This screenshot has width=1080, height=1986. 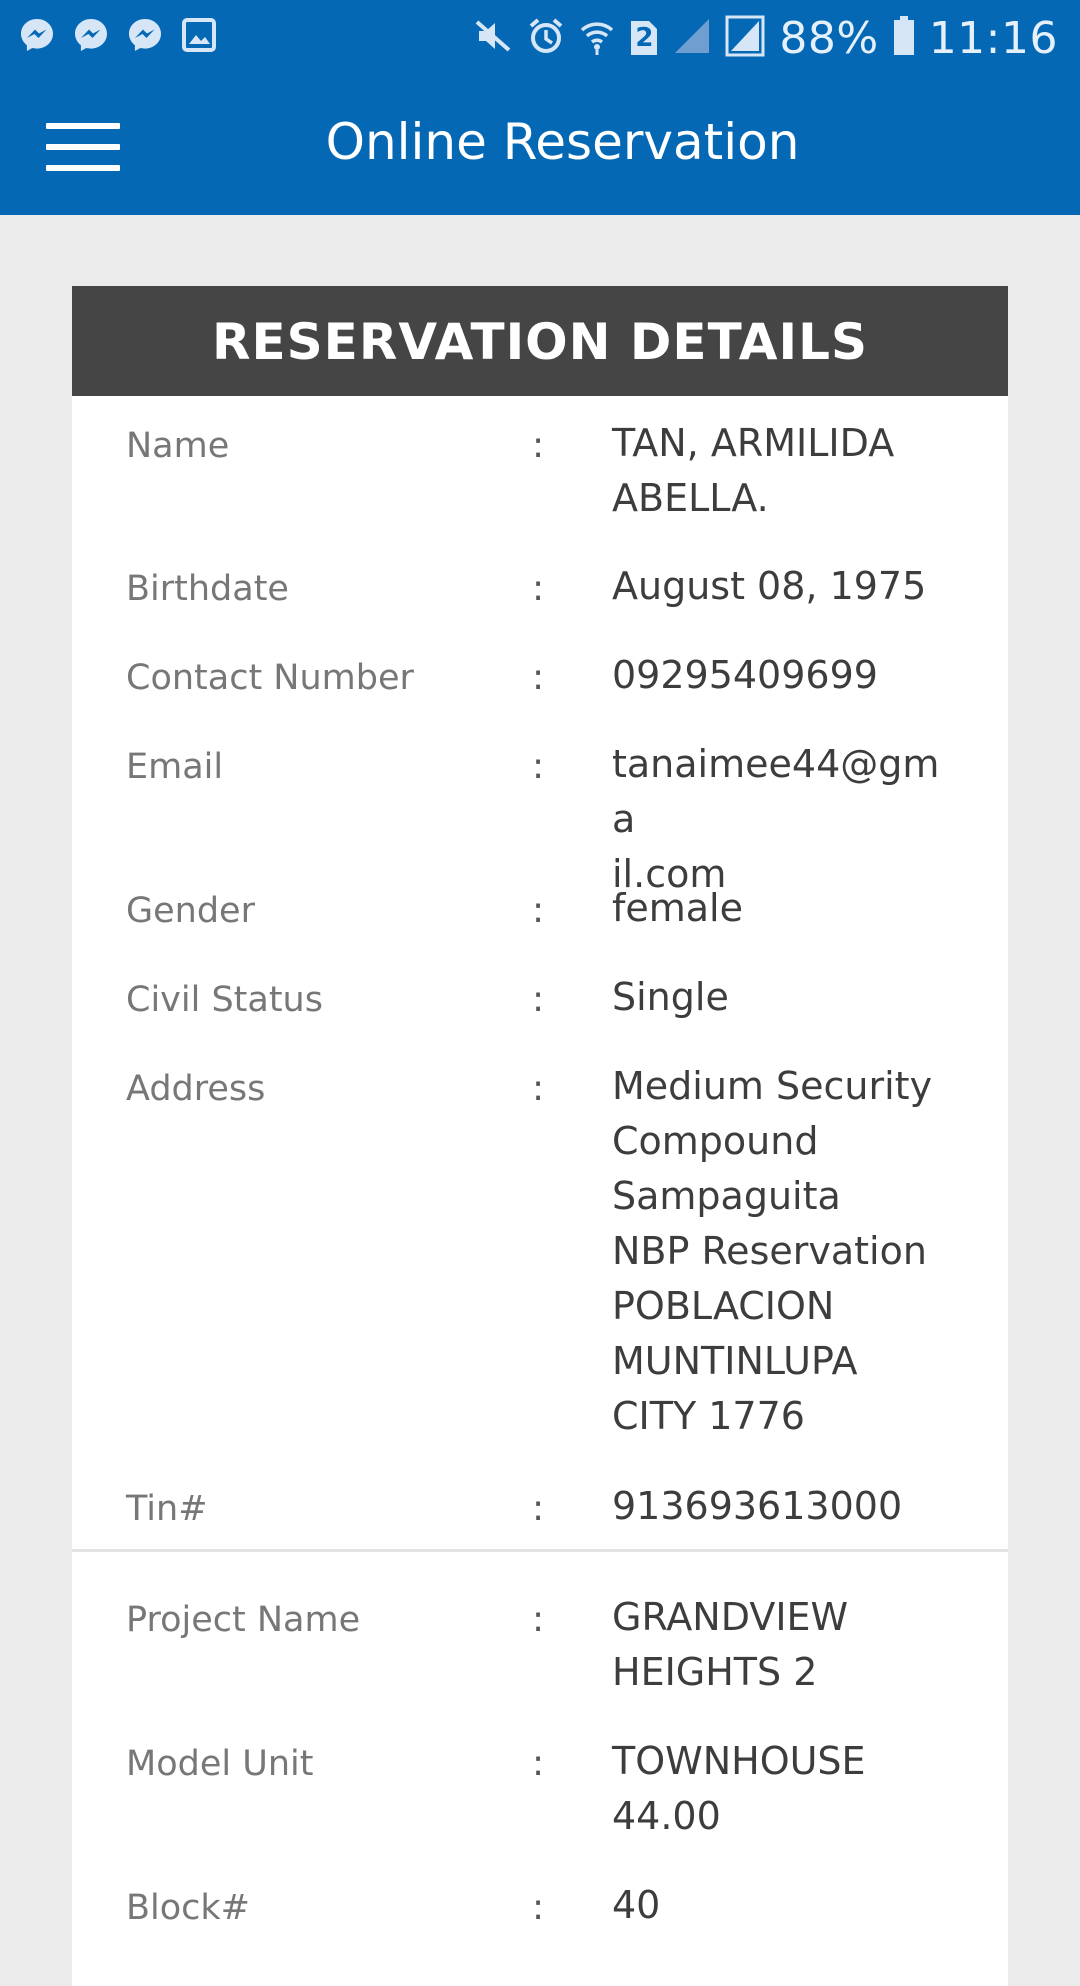 What do you see at coordinates (677, 908) in the screenshot?
I see `detail-value: female` at bounding box center [677, 908].